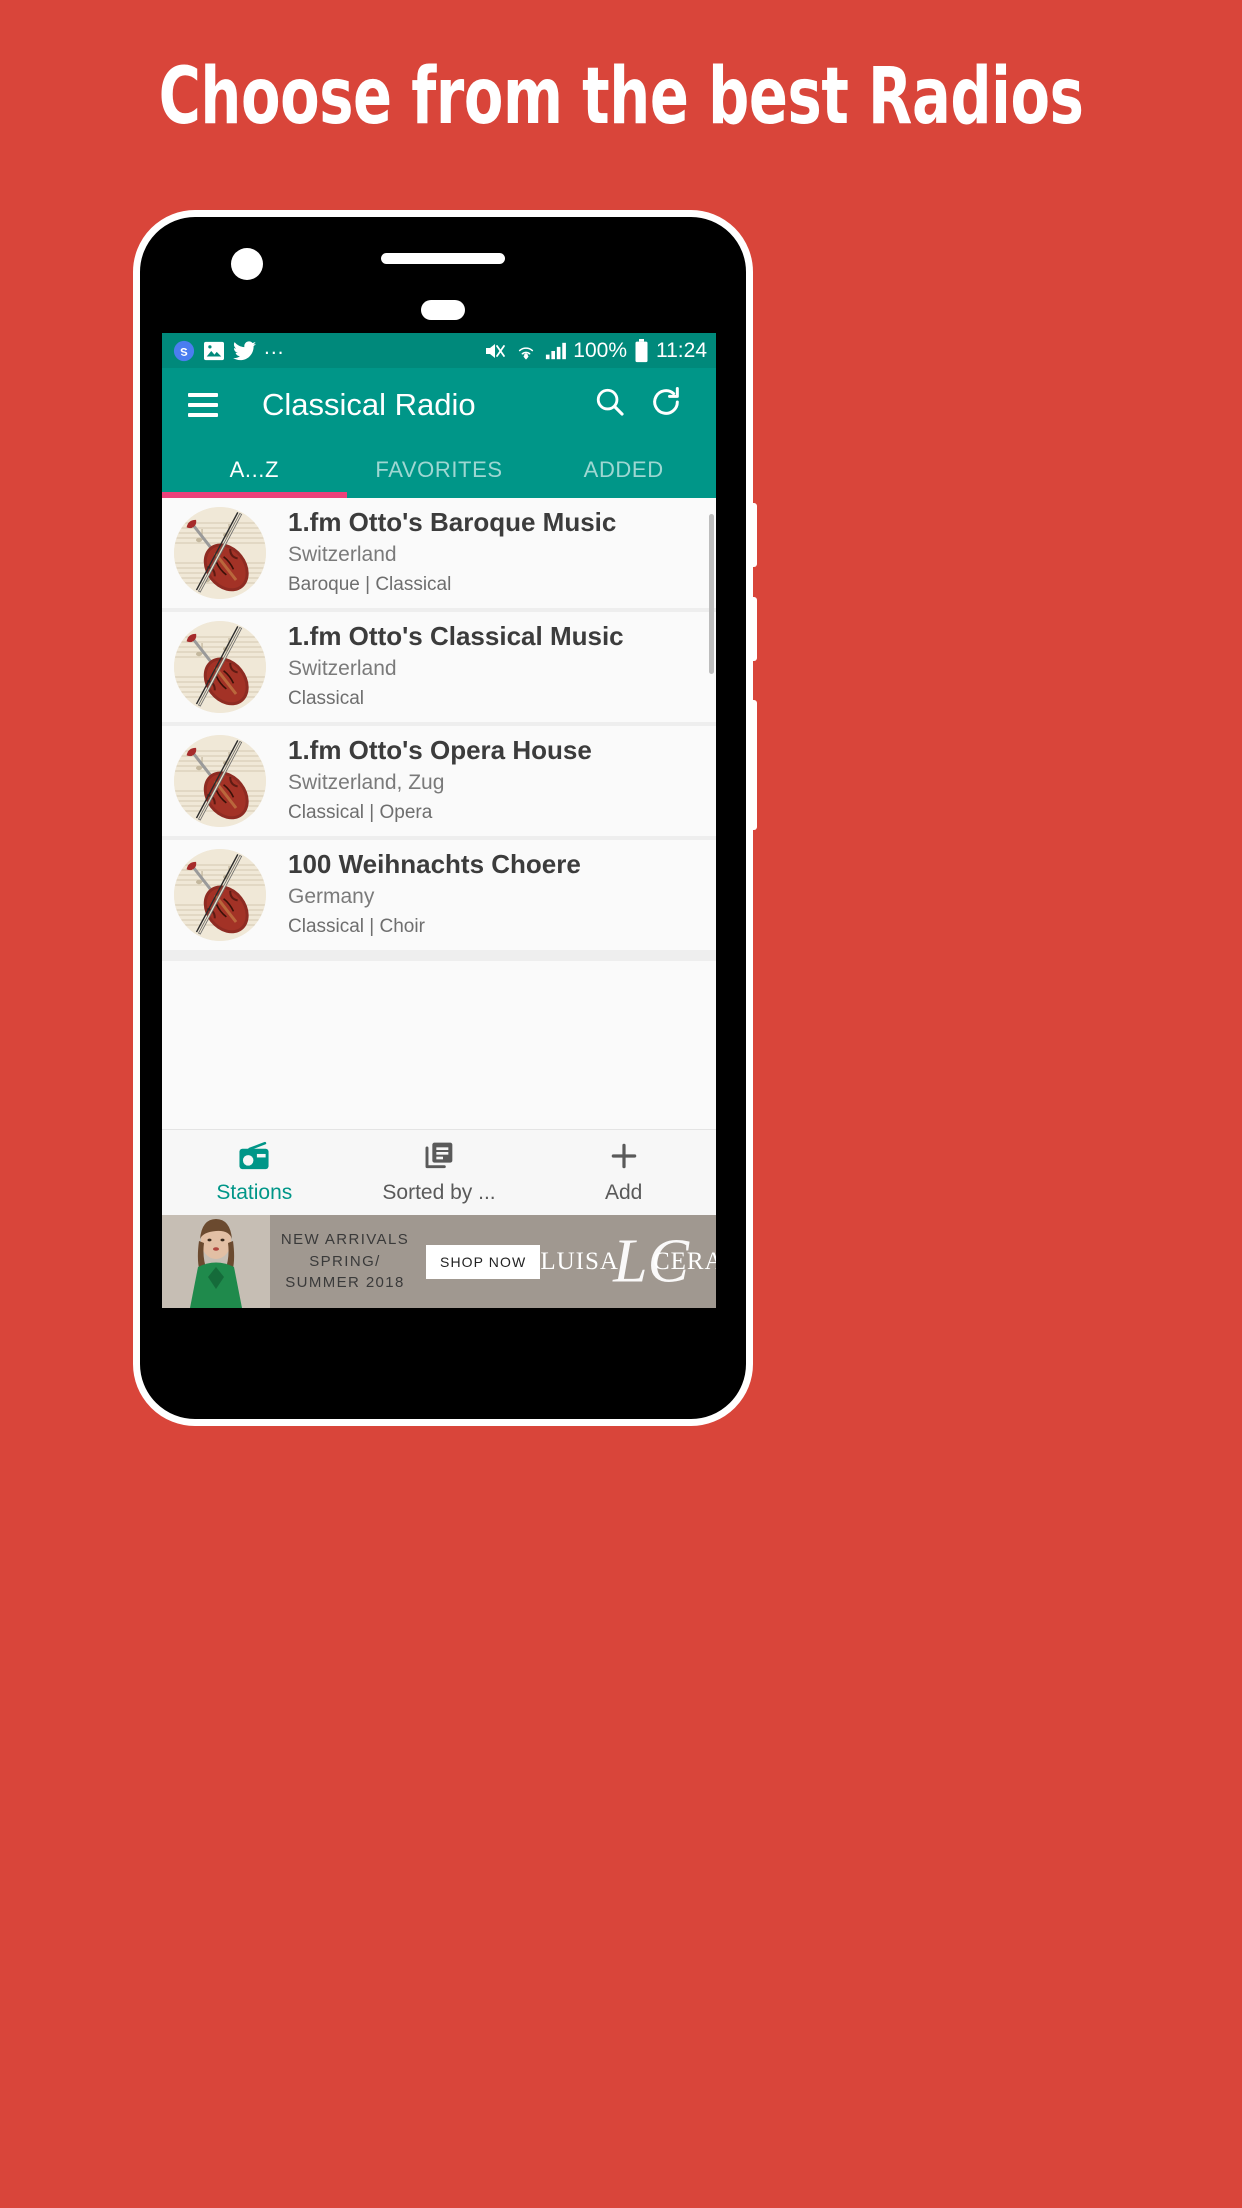 The width and height of the screenshot is (1242, 2208). Describe the element at coordinates (443, 310) in the screenshot. I see `home-button` at that location.